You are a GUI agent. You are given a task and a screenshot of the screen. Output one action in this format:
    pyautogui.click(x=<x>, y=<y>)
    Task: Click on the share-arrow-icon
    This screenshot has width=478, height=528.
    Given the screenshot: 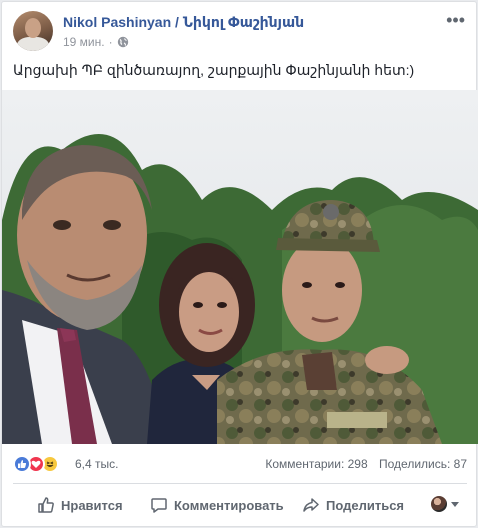 What is the action you would take?
    pyautogui.click(x=311, y=505)
    